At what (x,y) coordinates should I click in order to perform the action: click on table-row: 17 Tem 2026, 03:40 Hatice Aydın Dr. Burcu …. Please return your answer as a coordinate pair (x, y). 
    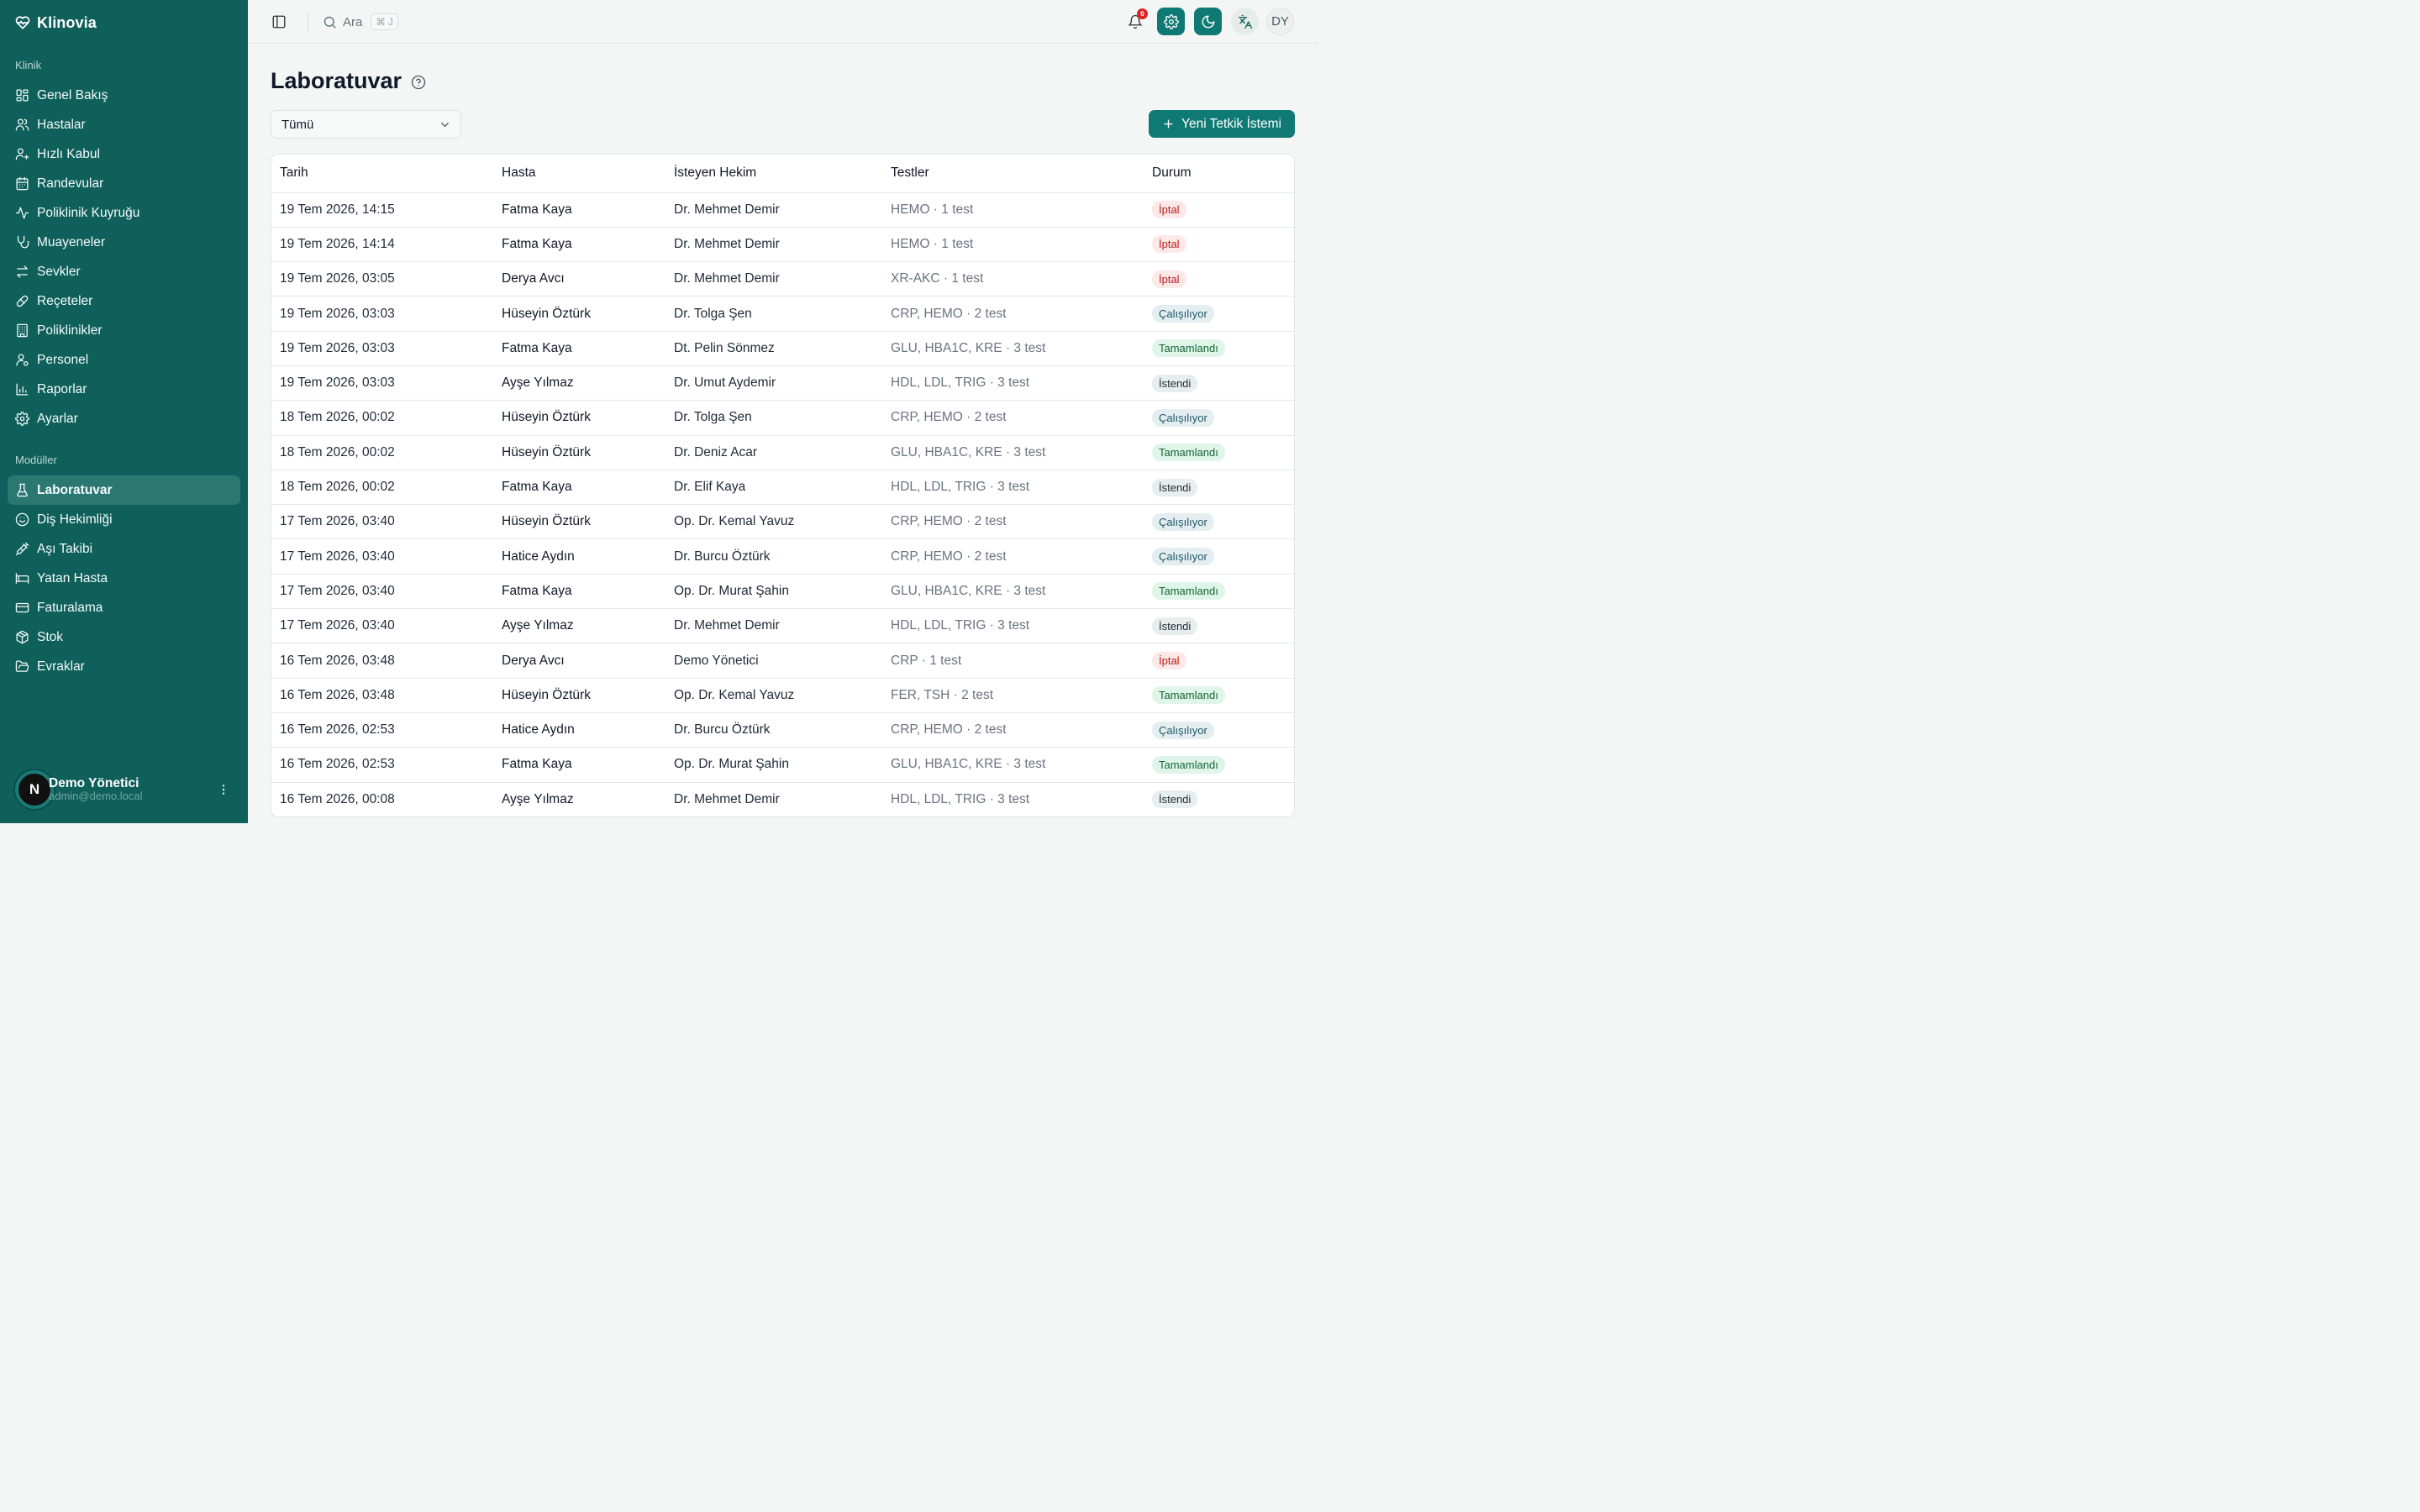
    Looking at the image, I should click on (782, 556).